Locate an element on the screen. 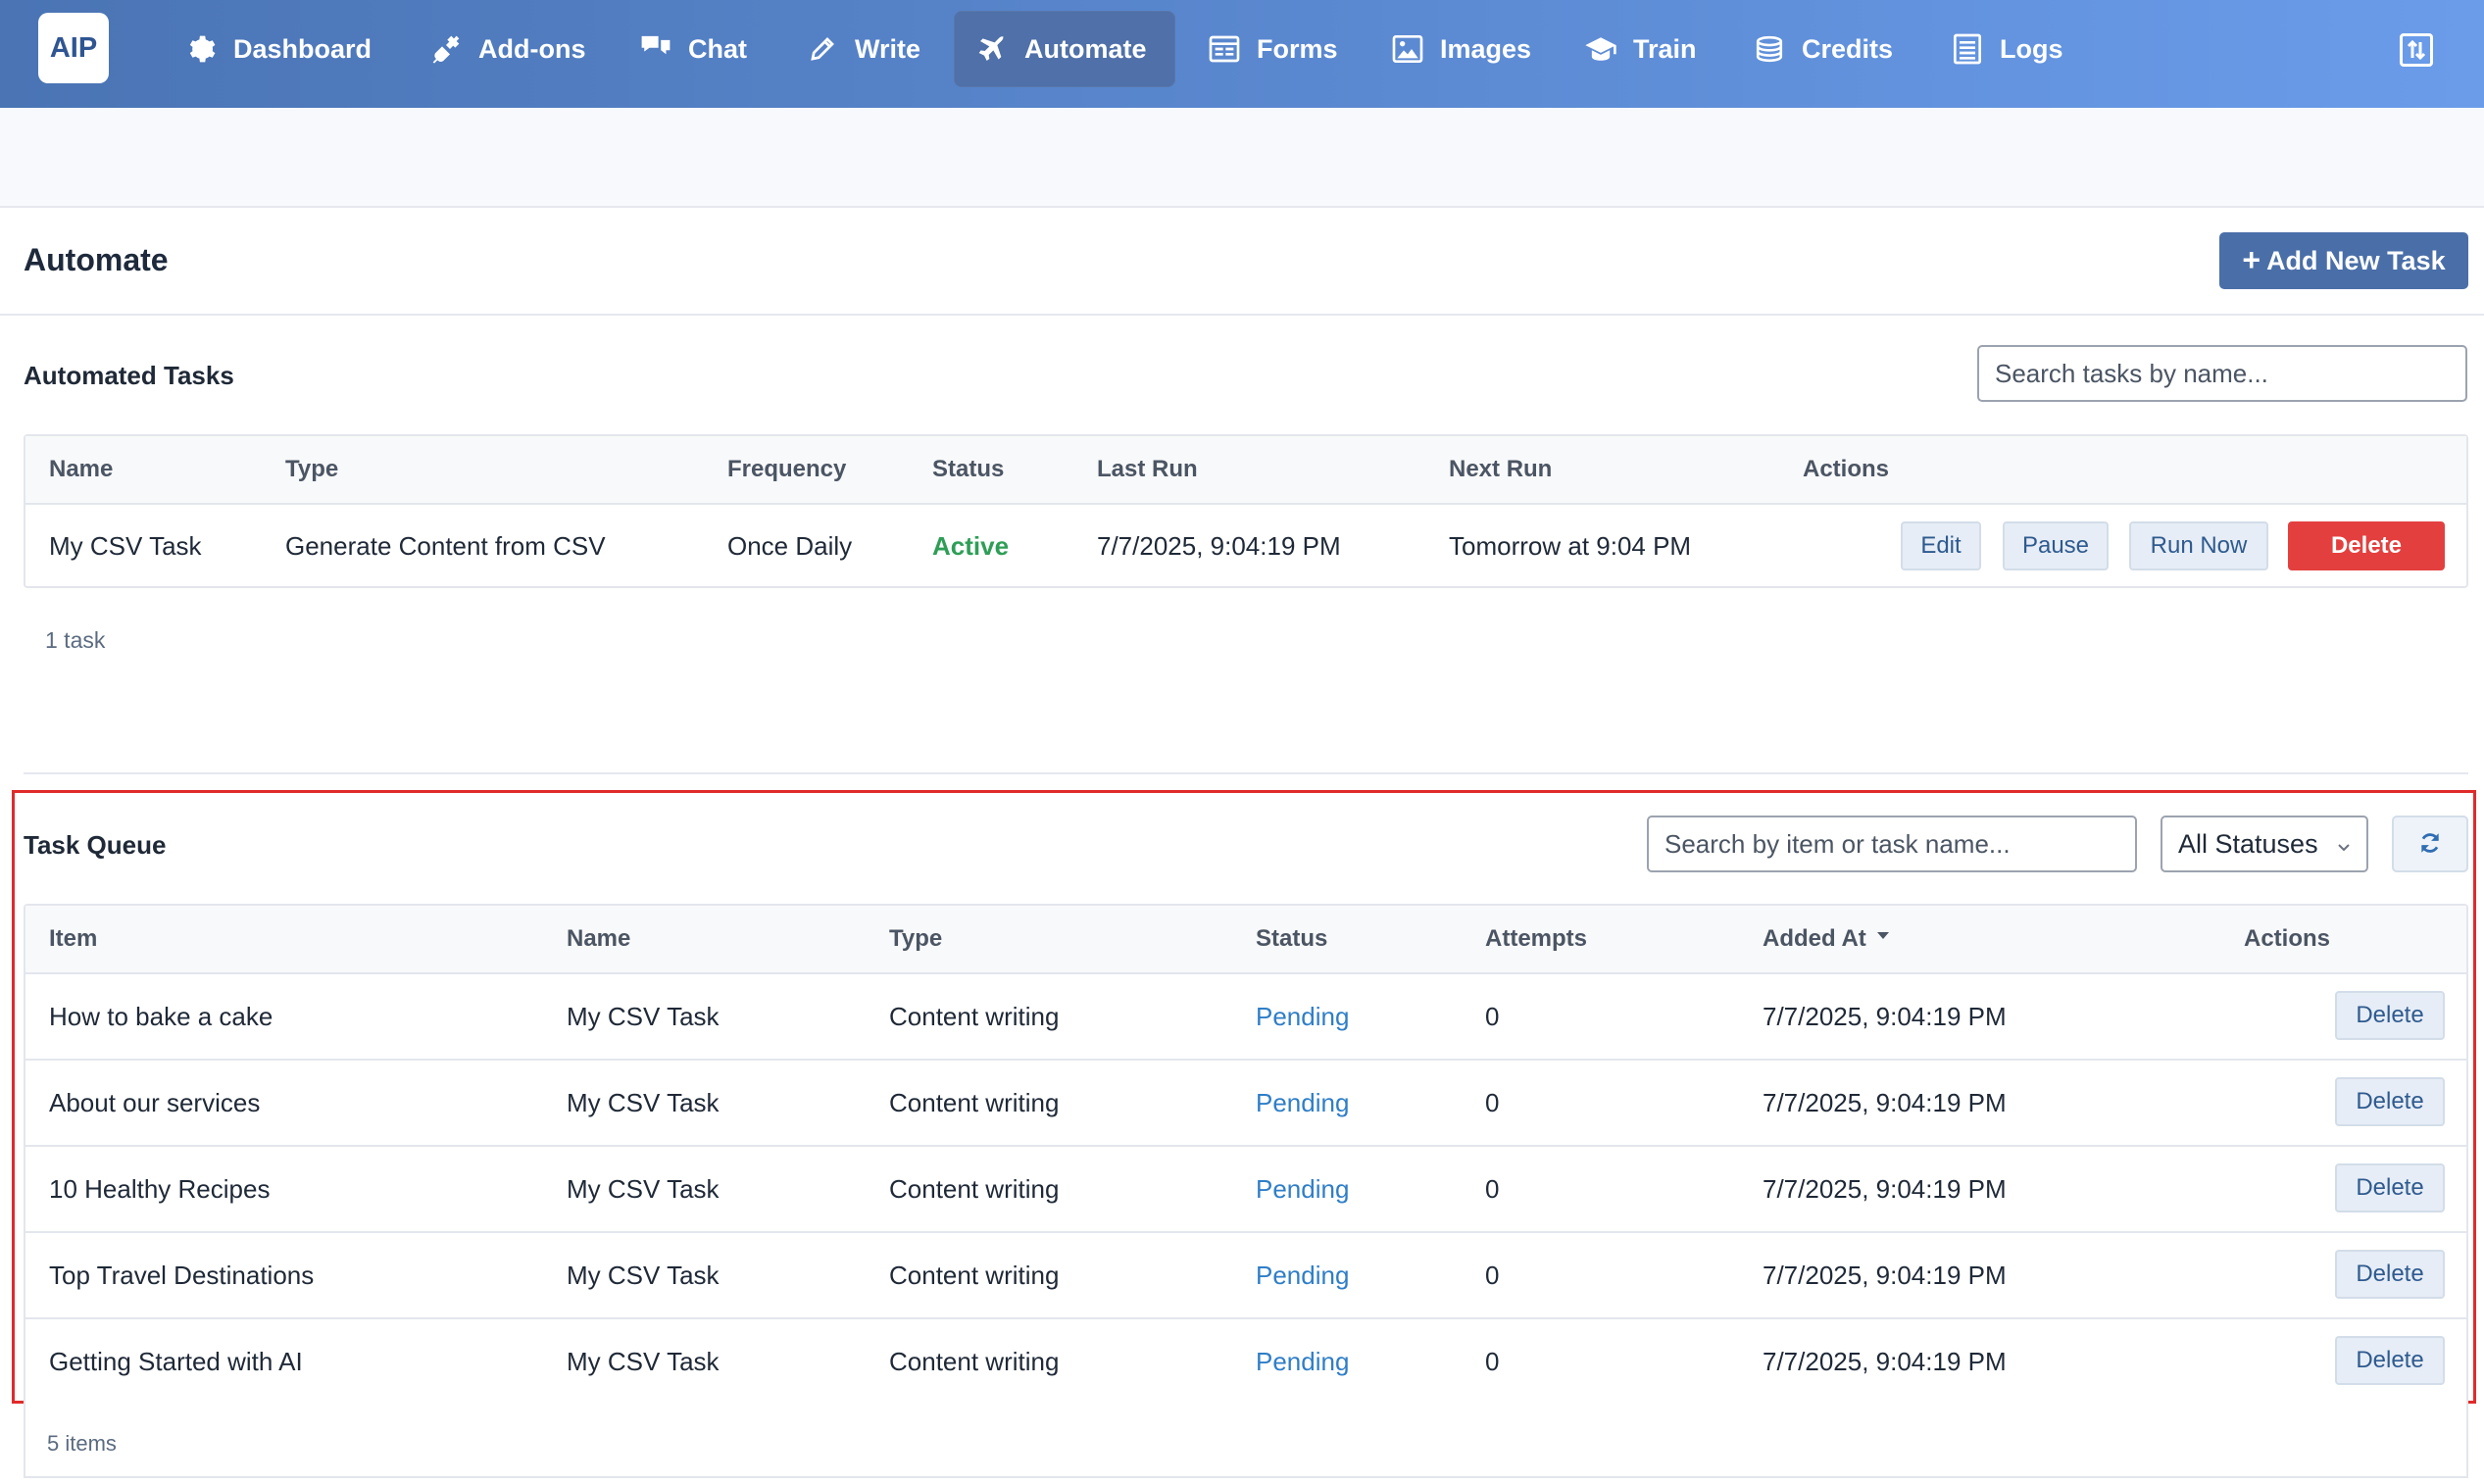 The image size is (2484, 1484). nav-chat: Chat is located at coordinates (693, 49).